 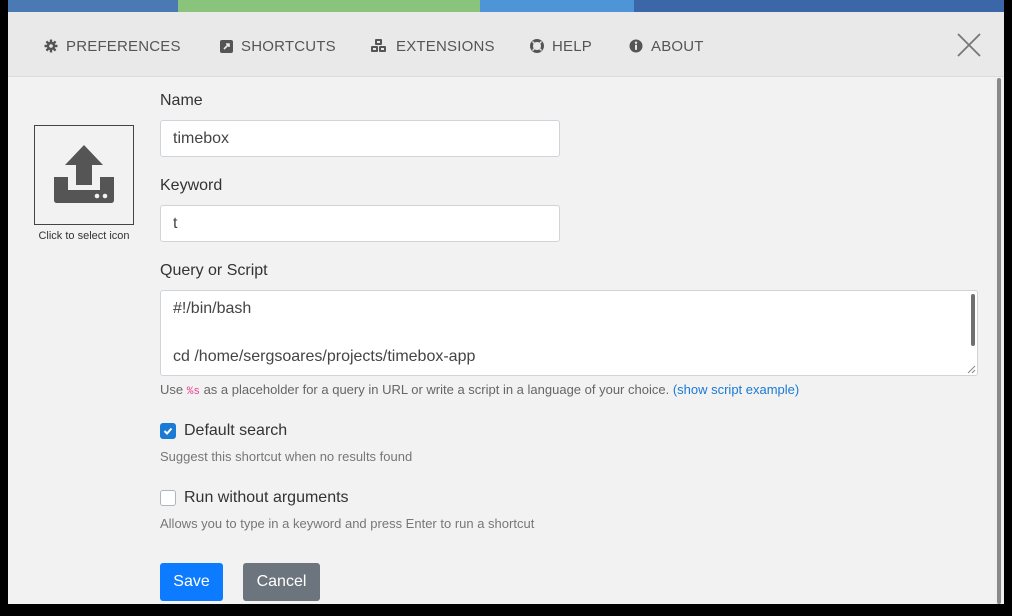 What do you see at coordinates (572, 46) in the screenshot?
I see `tab-help-label: HELP` at bounding box center [572, 46].